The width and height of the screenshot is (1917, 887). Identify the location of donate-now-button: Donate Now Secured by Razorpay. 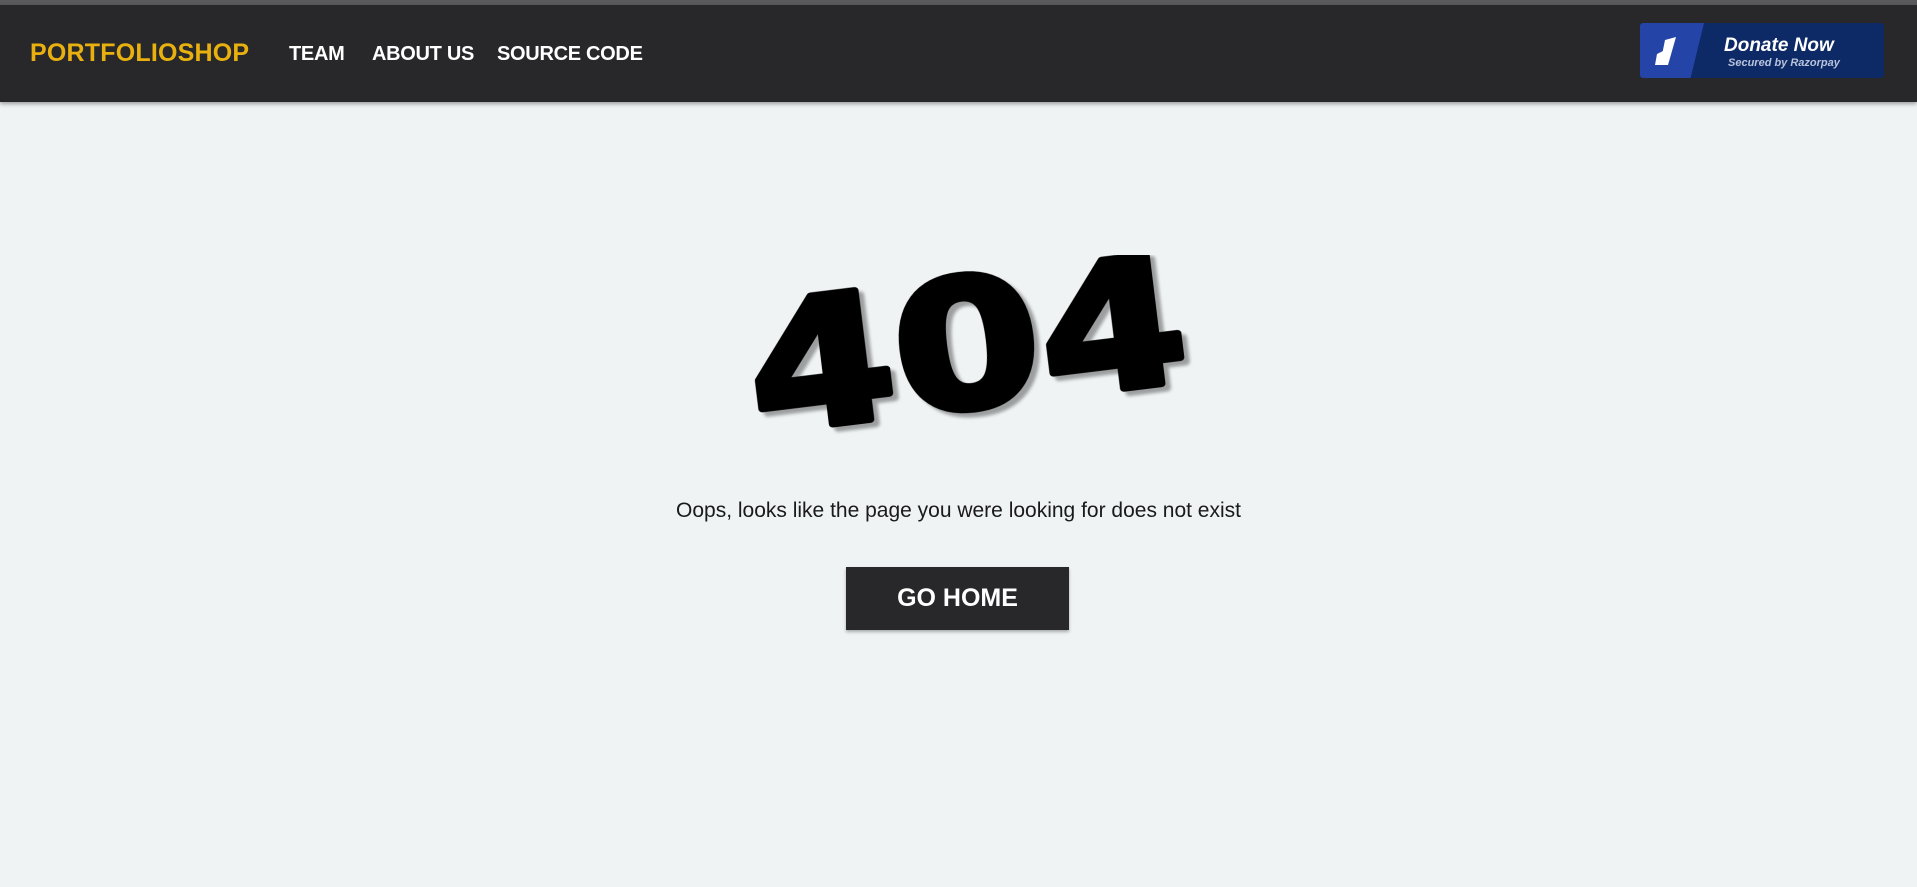
(1762, 50).